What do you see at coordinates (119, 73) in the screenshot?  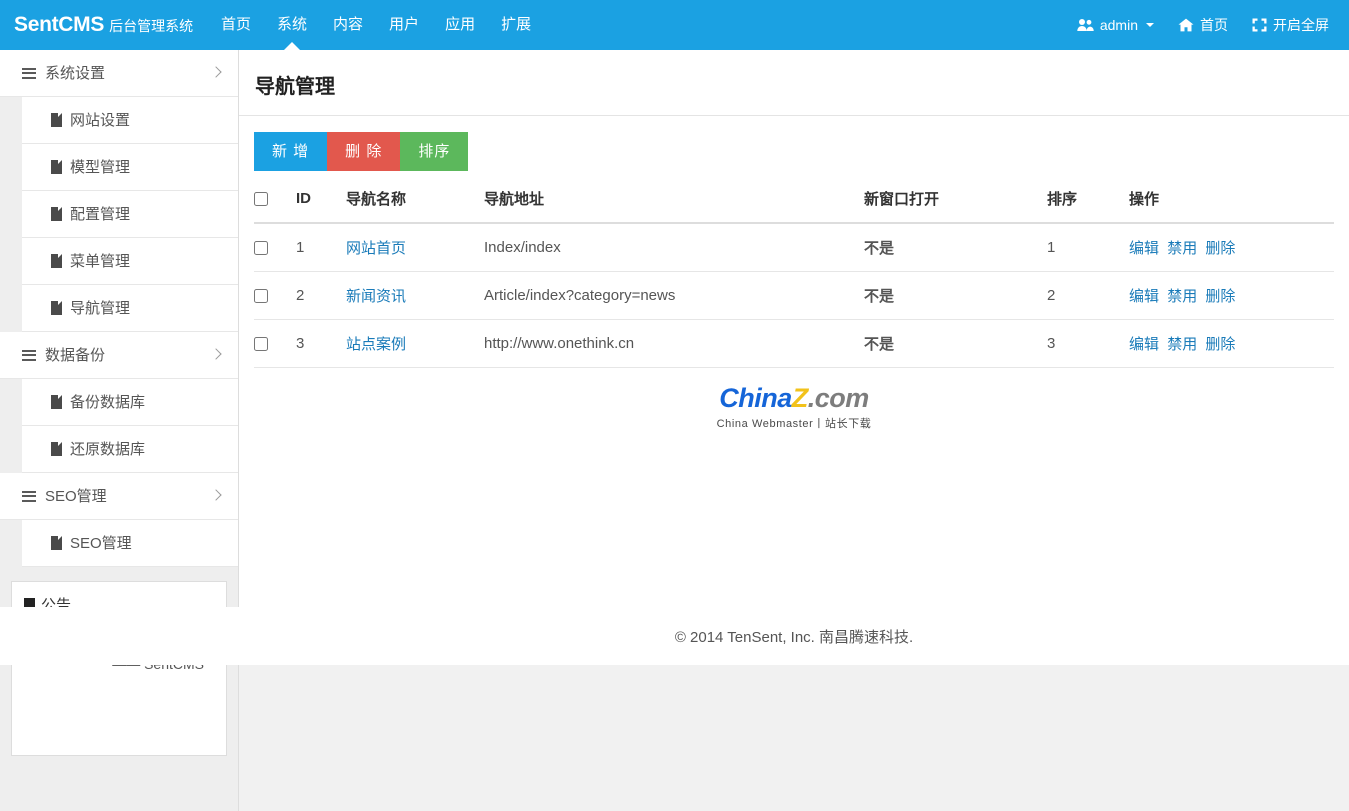 I see `sidebar-group-system-settings: 系统设置` at bounding box center [119, 73].